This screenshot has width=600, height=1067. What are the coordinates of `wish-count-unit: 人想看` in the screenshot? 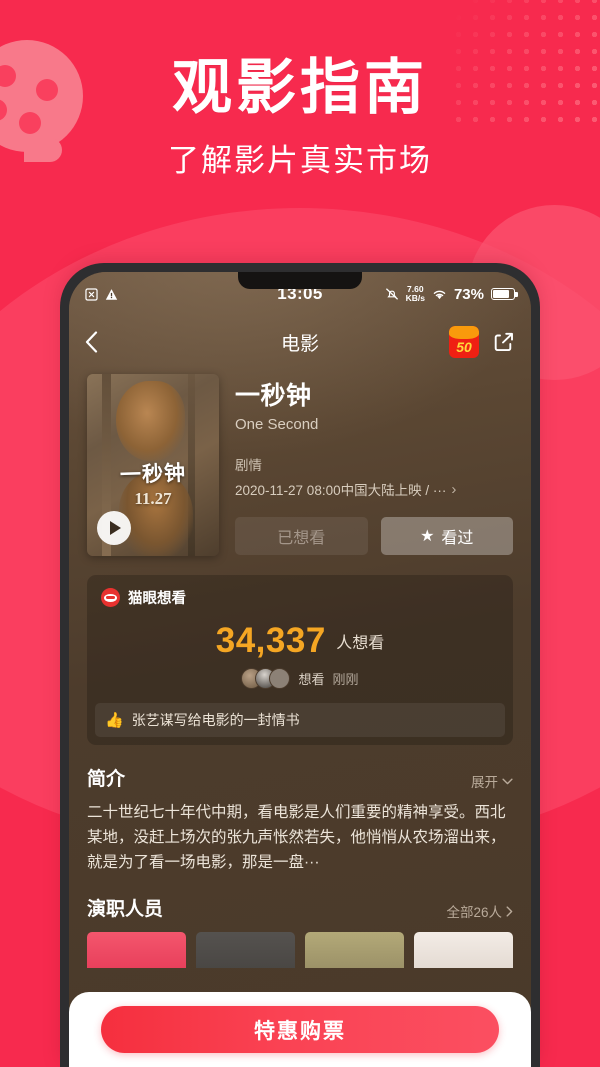 It's located at (360, 643).